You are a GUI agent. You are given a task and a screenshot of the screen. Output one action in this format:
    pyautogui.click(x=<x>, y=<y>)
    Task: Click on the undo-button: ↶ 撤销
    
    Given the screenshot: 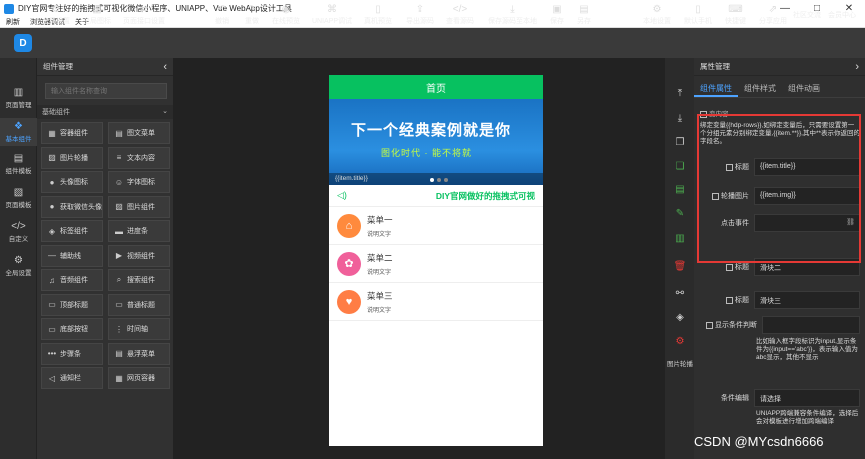 What is the action you would take?
    pyautogui.click(x=222, y=15)
    